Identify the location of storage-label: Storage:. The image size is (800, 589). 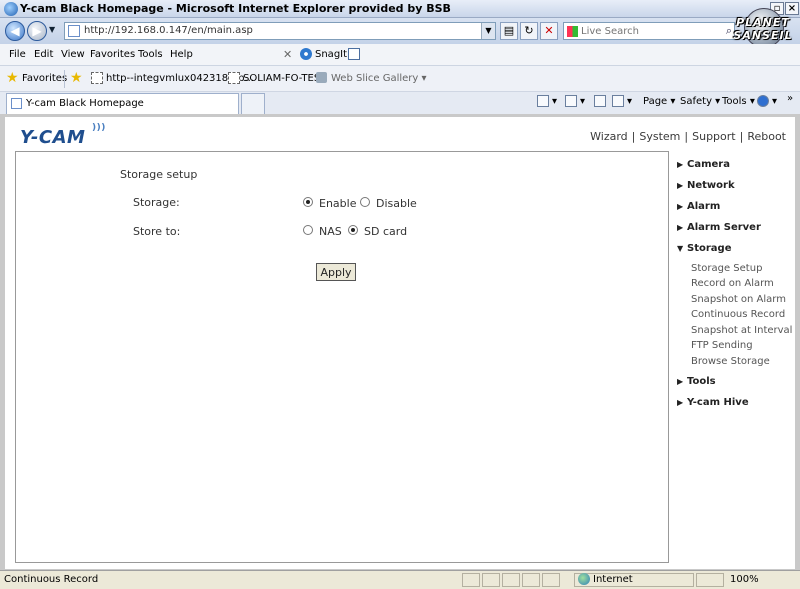
(156, 202).